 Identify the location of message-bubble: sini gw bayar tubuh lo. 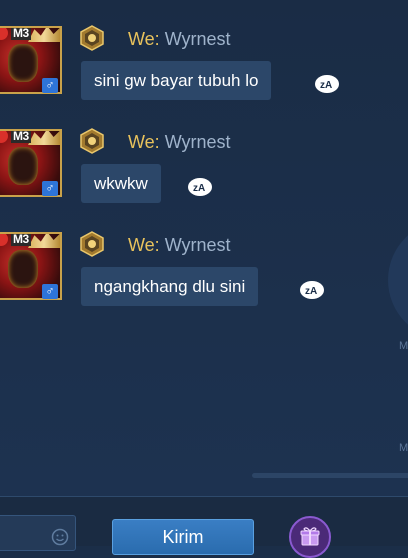
(176, 80).